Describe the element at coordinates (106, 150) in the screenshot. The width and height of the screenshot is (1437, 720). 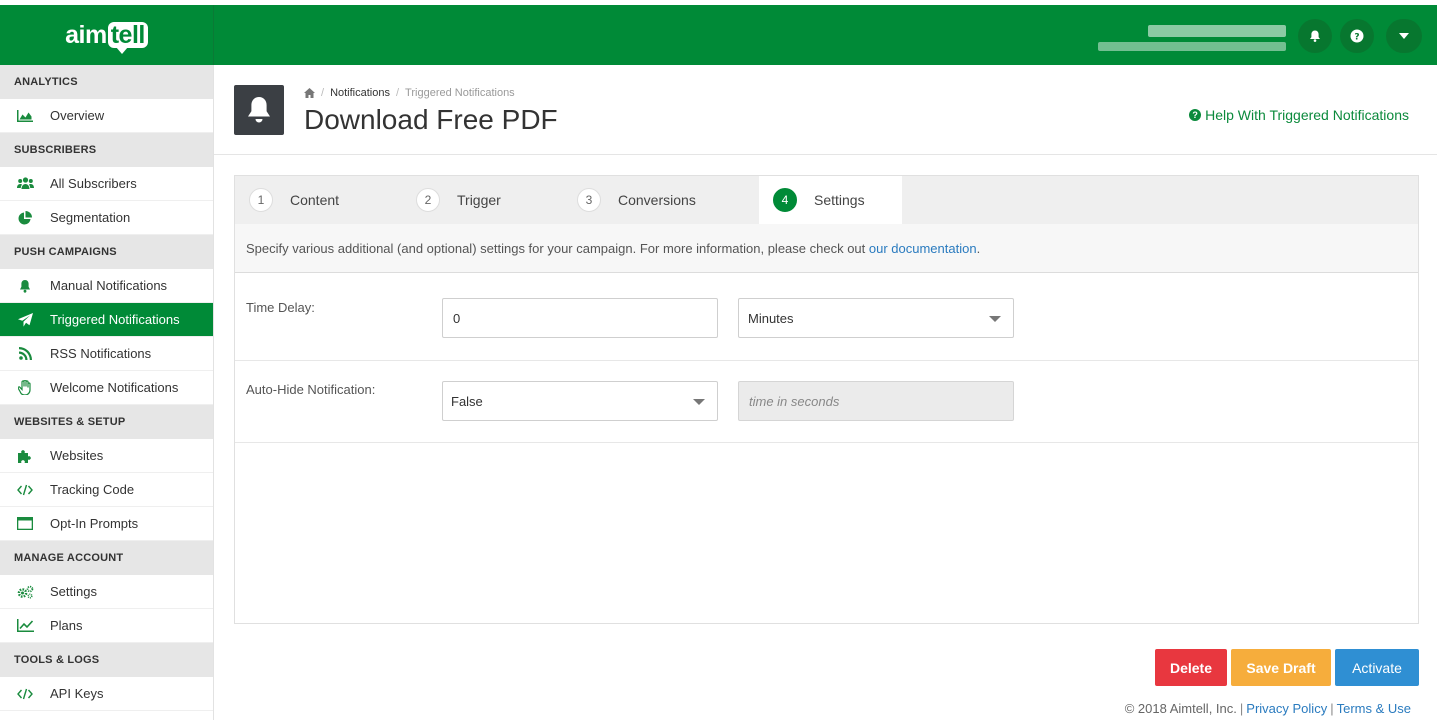
I see `sidebar-section-subscribers: SUBSCRIBERS` at that location.